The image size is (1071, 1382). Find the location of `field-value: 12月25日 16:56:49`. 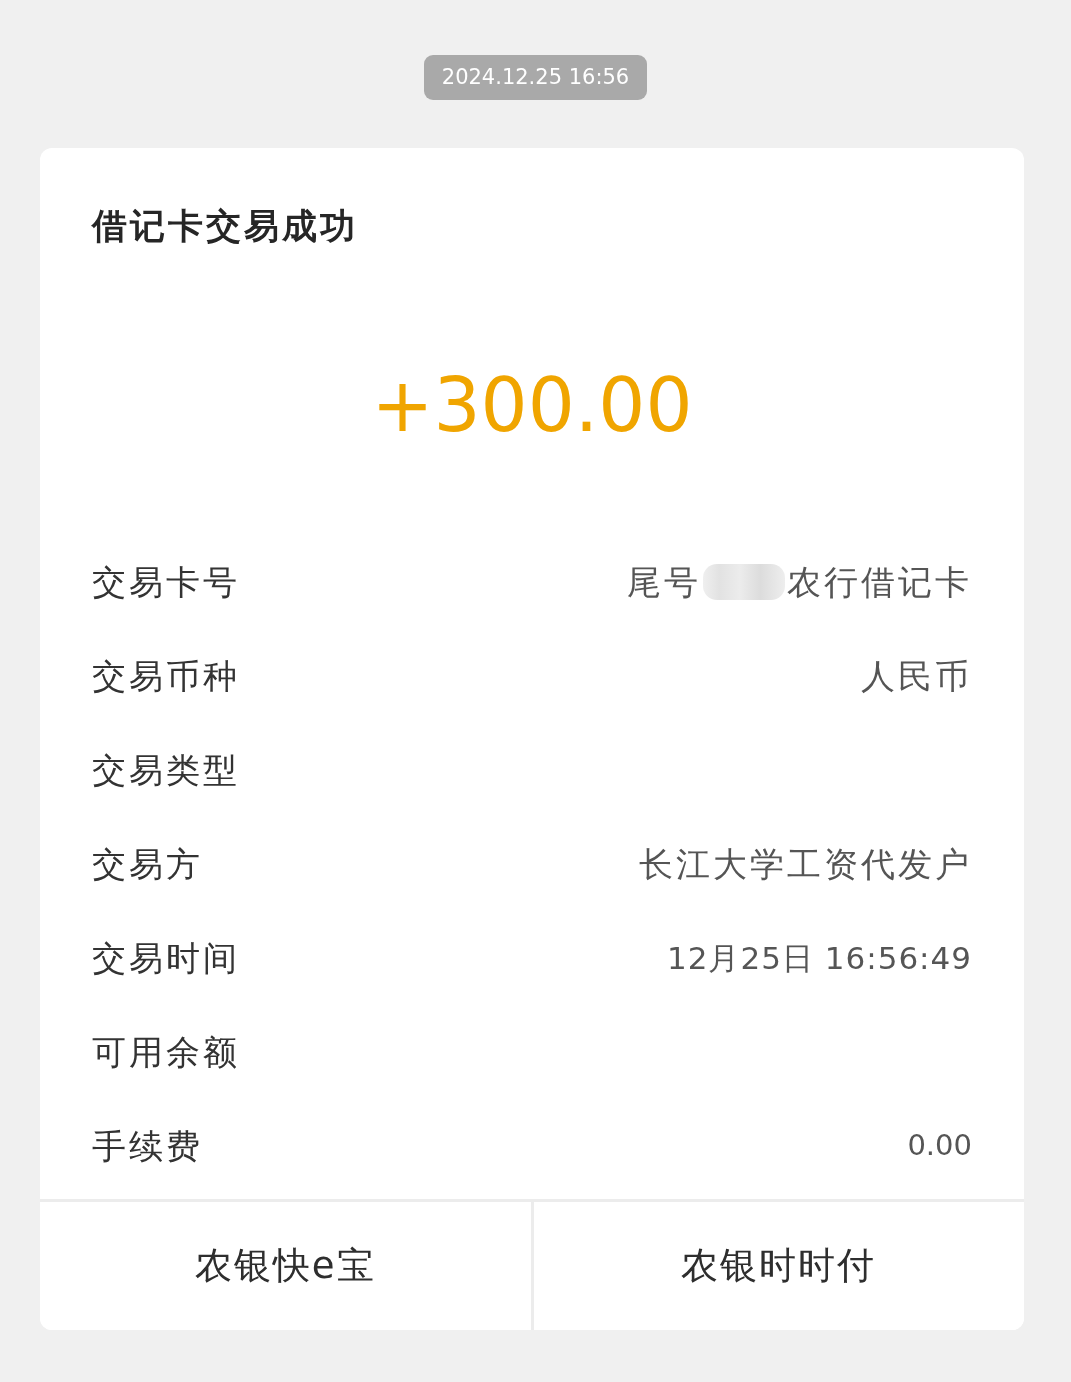

field-value: 12月25日 16:56:49 is located at coordinates (819, 958).